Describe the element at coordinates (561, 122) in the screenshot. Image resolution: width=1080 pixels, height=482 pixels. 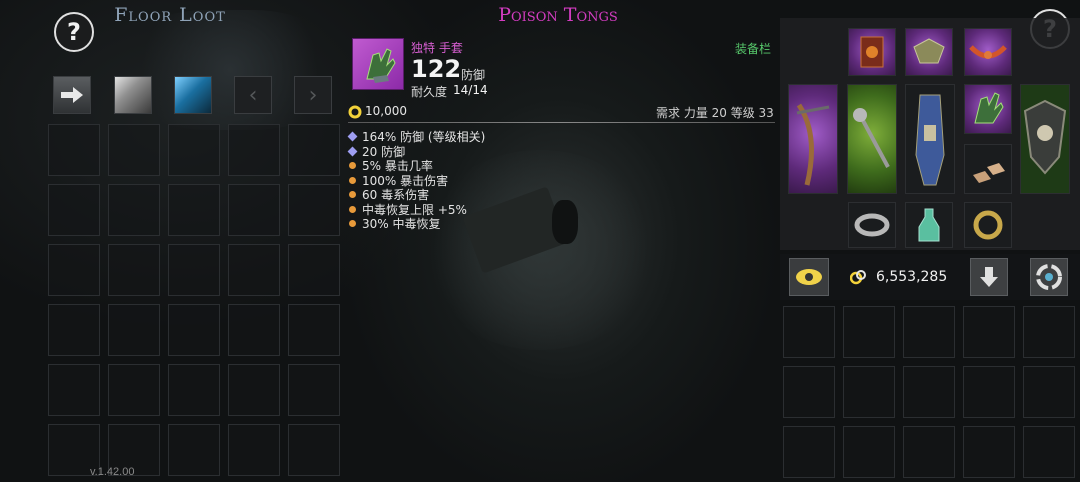
I see `tooltip-divider` at that location.